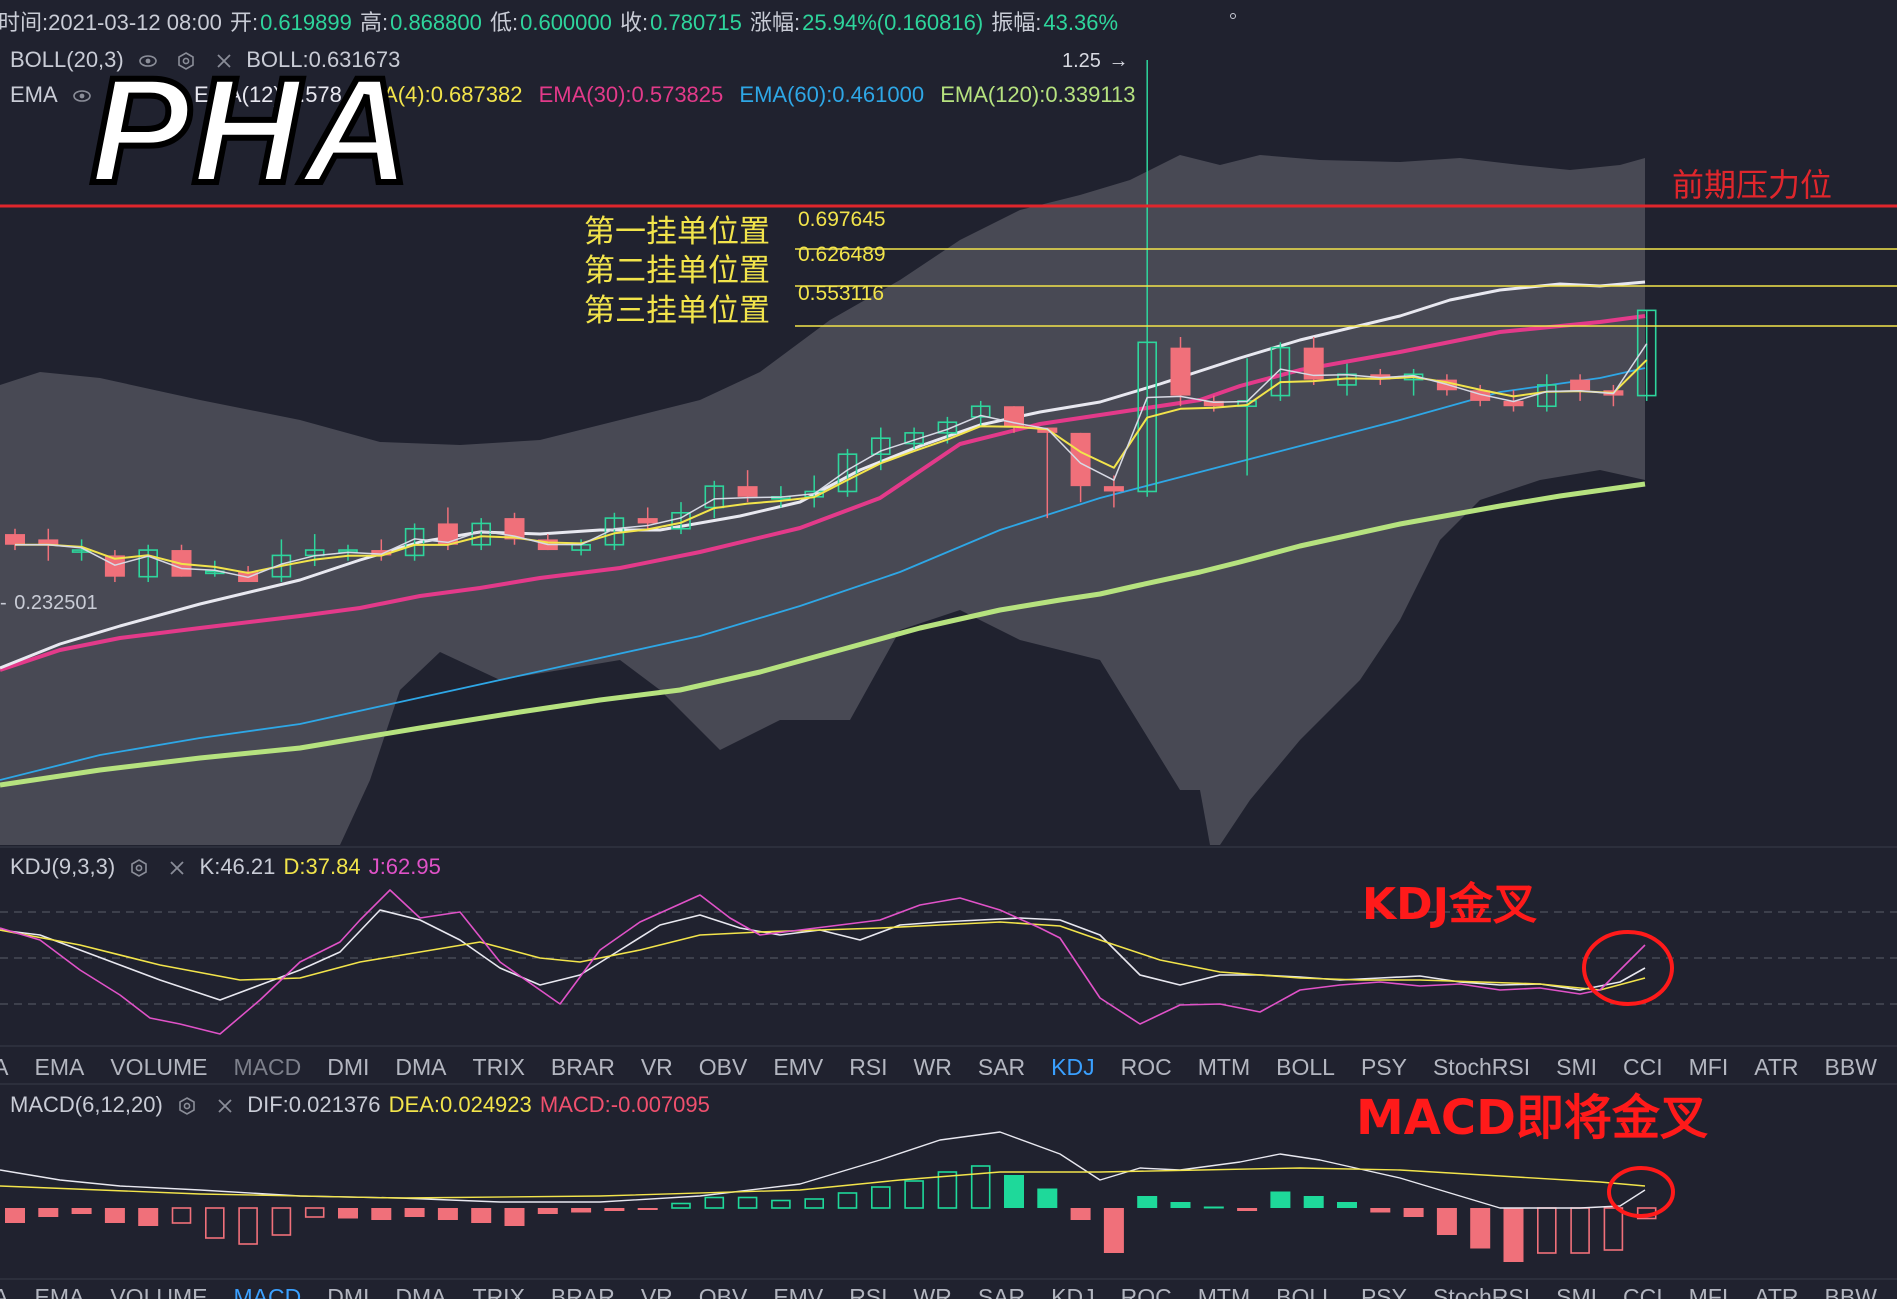 This screenshot has width=1897, height=1299. I want to click on ema60-value: EMA(60):0.461000, so click(832, 94).